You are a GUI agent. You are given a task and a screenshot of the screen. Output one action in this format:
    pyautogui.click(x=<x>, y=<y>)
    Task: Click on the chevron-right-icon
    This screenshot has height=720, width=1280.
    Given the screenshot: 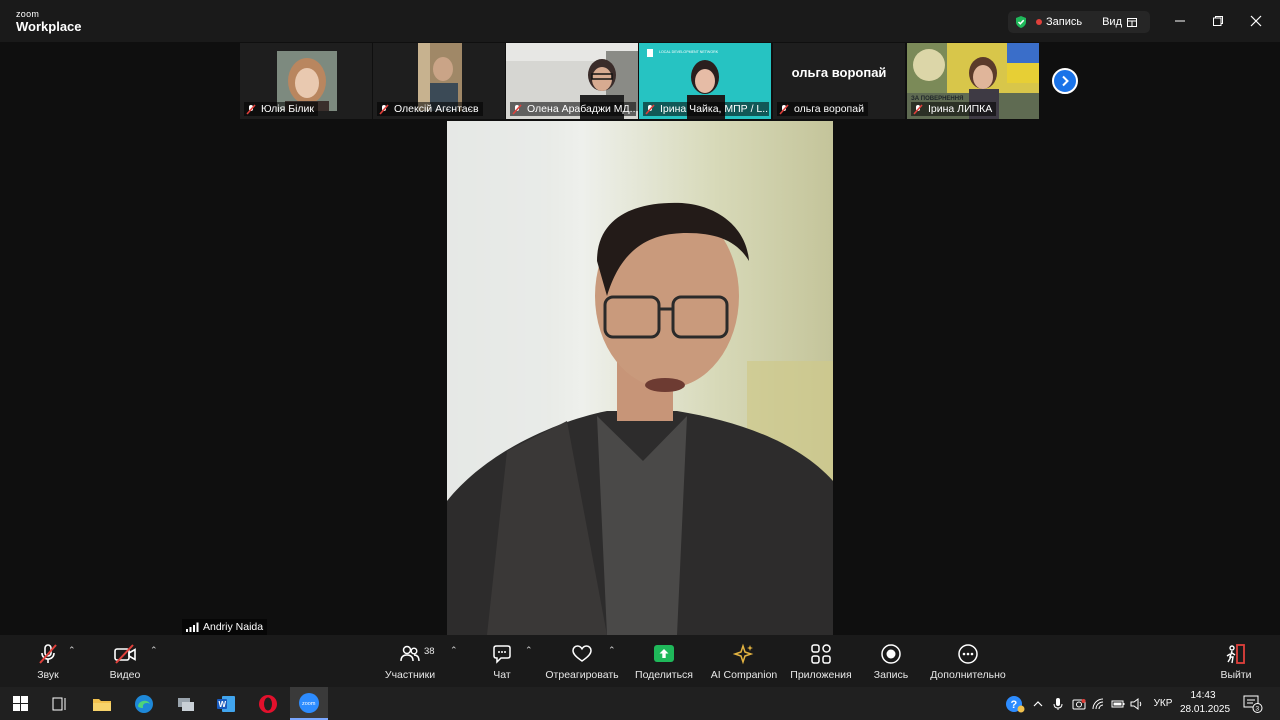 What is the action you would take?
    pyautogui.click(x=1065, y=81)
    